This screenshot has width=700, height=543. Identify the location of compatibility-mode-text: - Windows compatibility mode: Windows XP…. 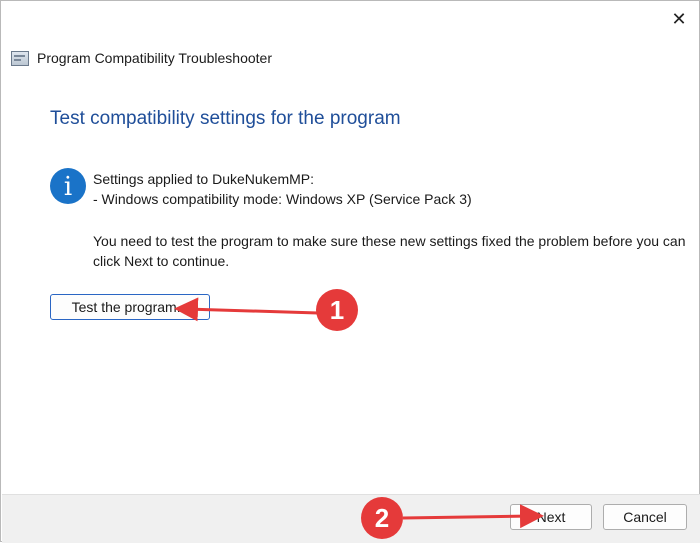
(282, 199).